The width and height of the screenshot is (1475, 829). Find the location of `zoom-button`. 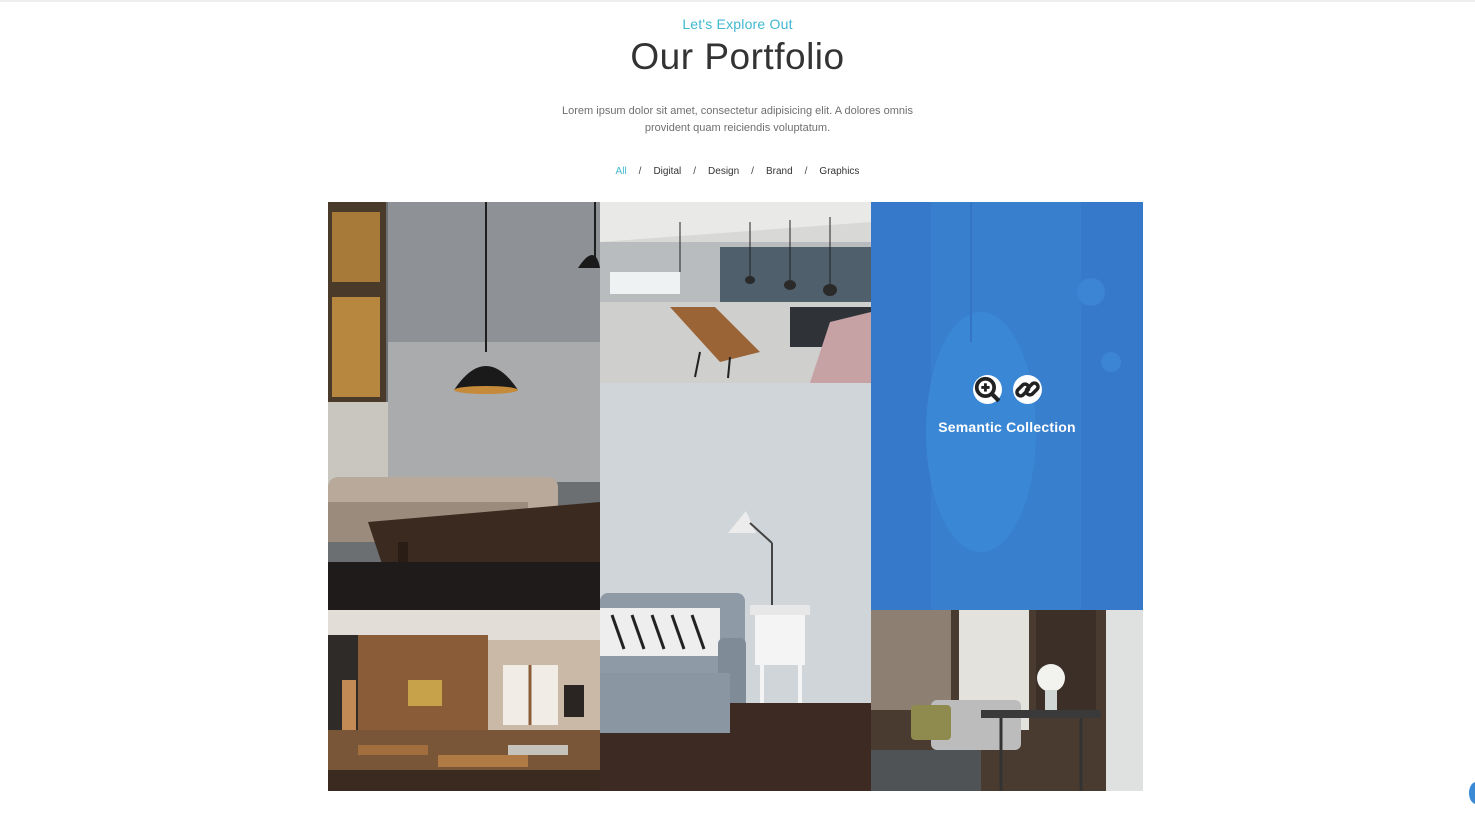

zoom-button is located at coordinates (987, 389).